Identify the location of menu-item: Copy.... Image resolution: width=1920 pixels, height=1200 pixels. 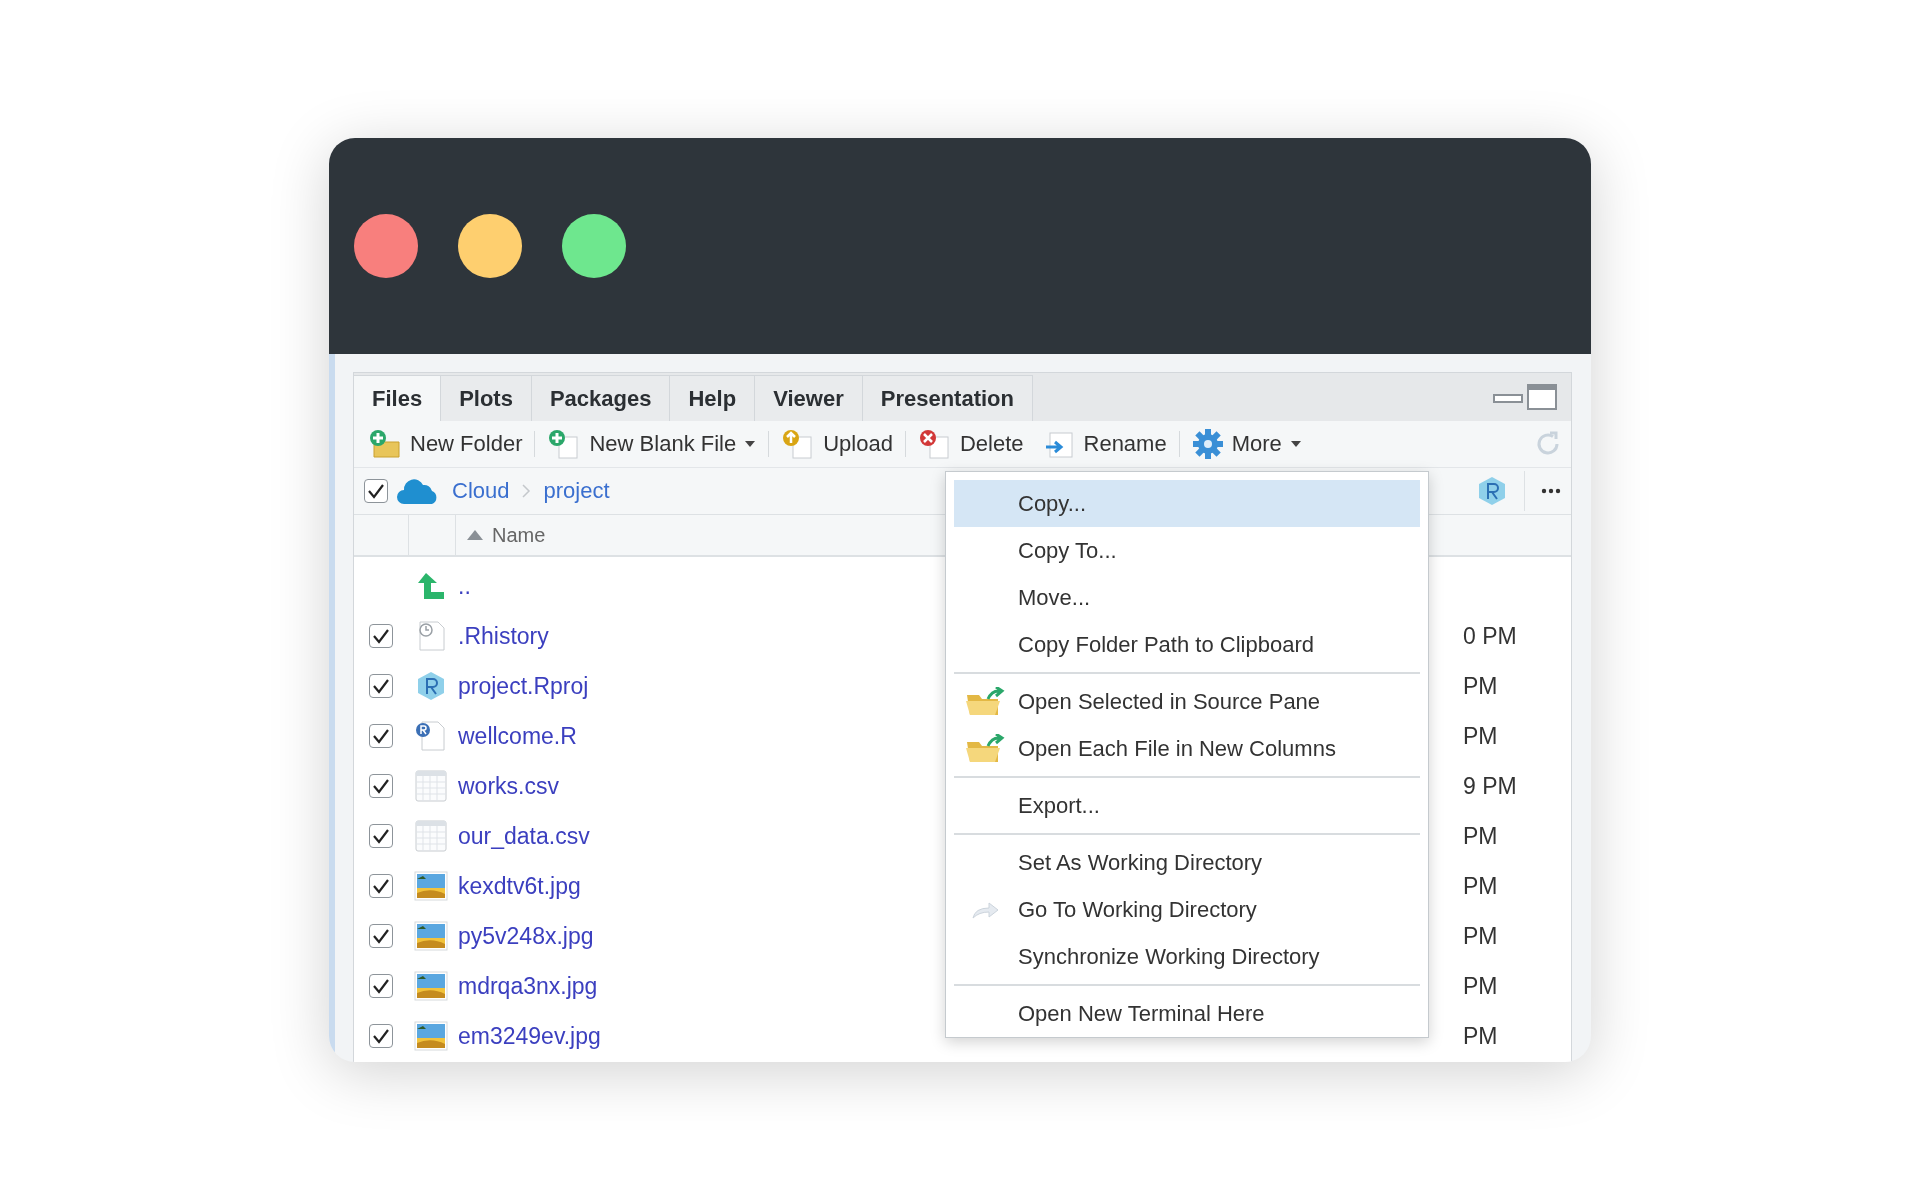
(1187, 503).